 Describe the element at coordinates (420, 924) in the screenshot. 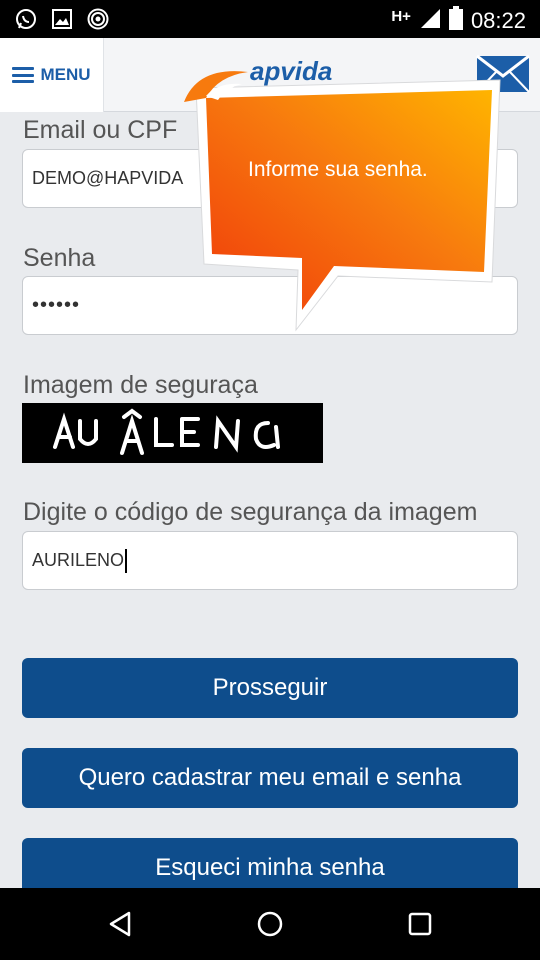

I see `recents-icon` at that location.